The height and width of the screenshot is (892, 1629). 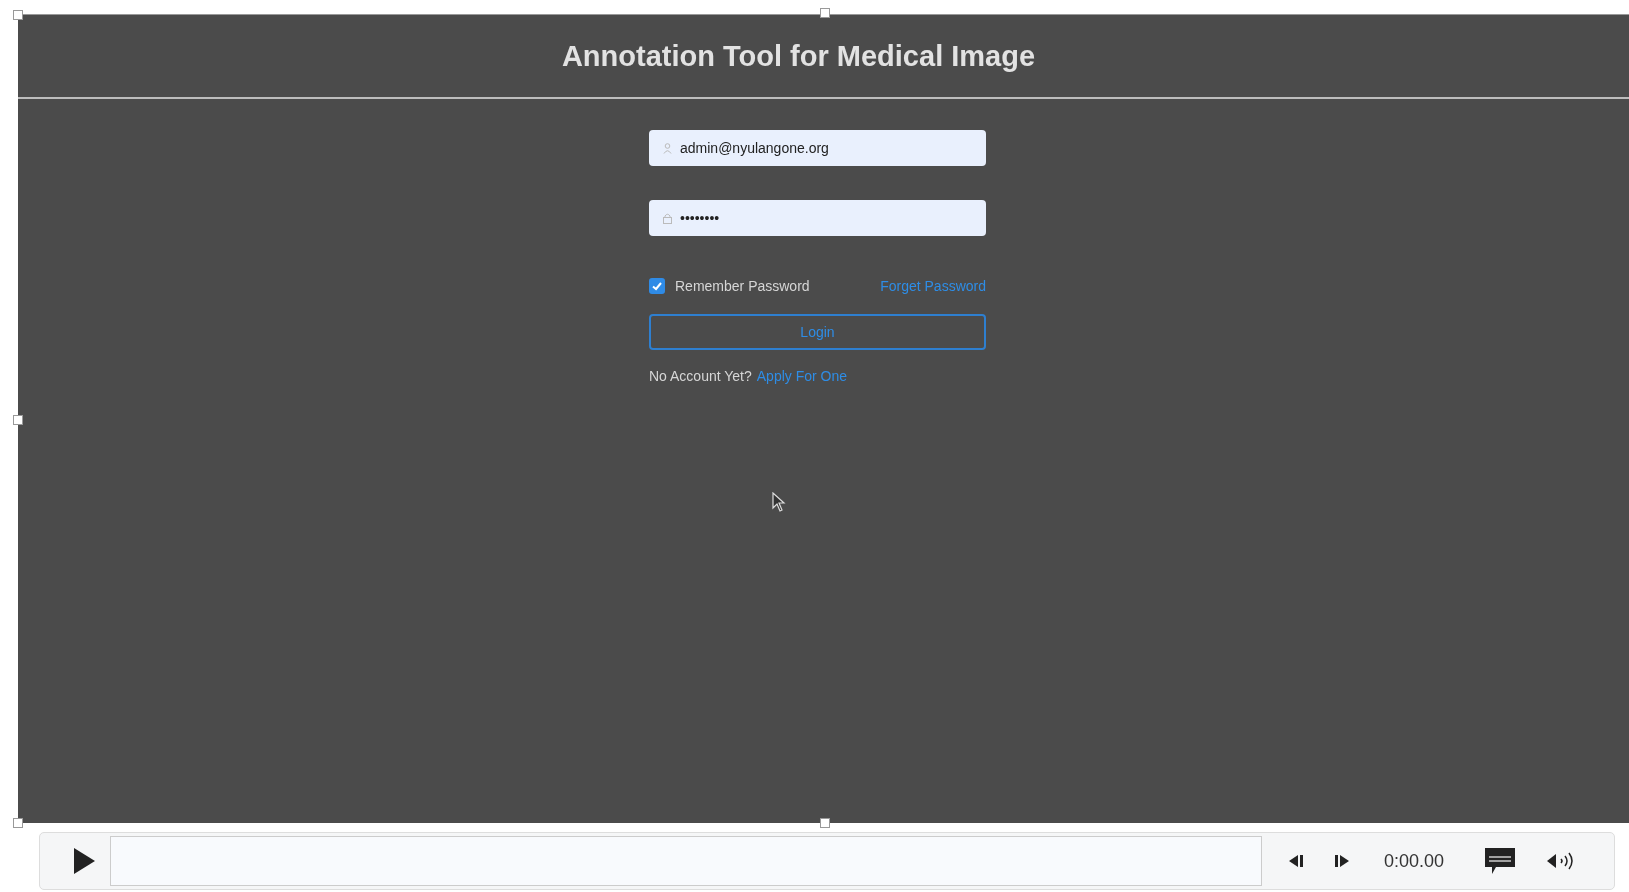 What do you see at coordinates (1341, 861) in the screenshot?
I see `step-forward-icon` at bounding box center [1341, 861].